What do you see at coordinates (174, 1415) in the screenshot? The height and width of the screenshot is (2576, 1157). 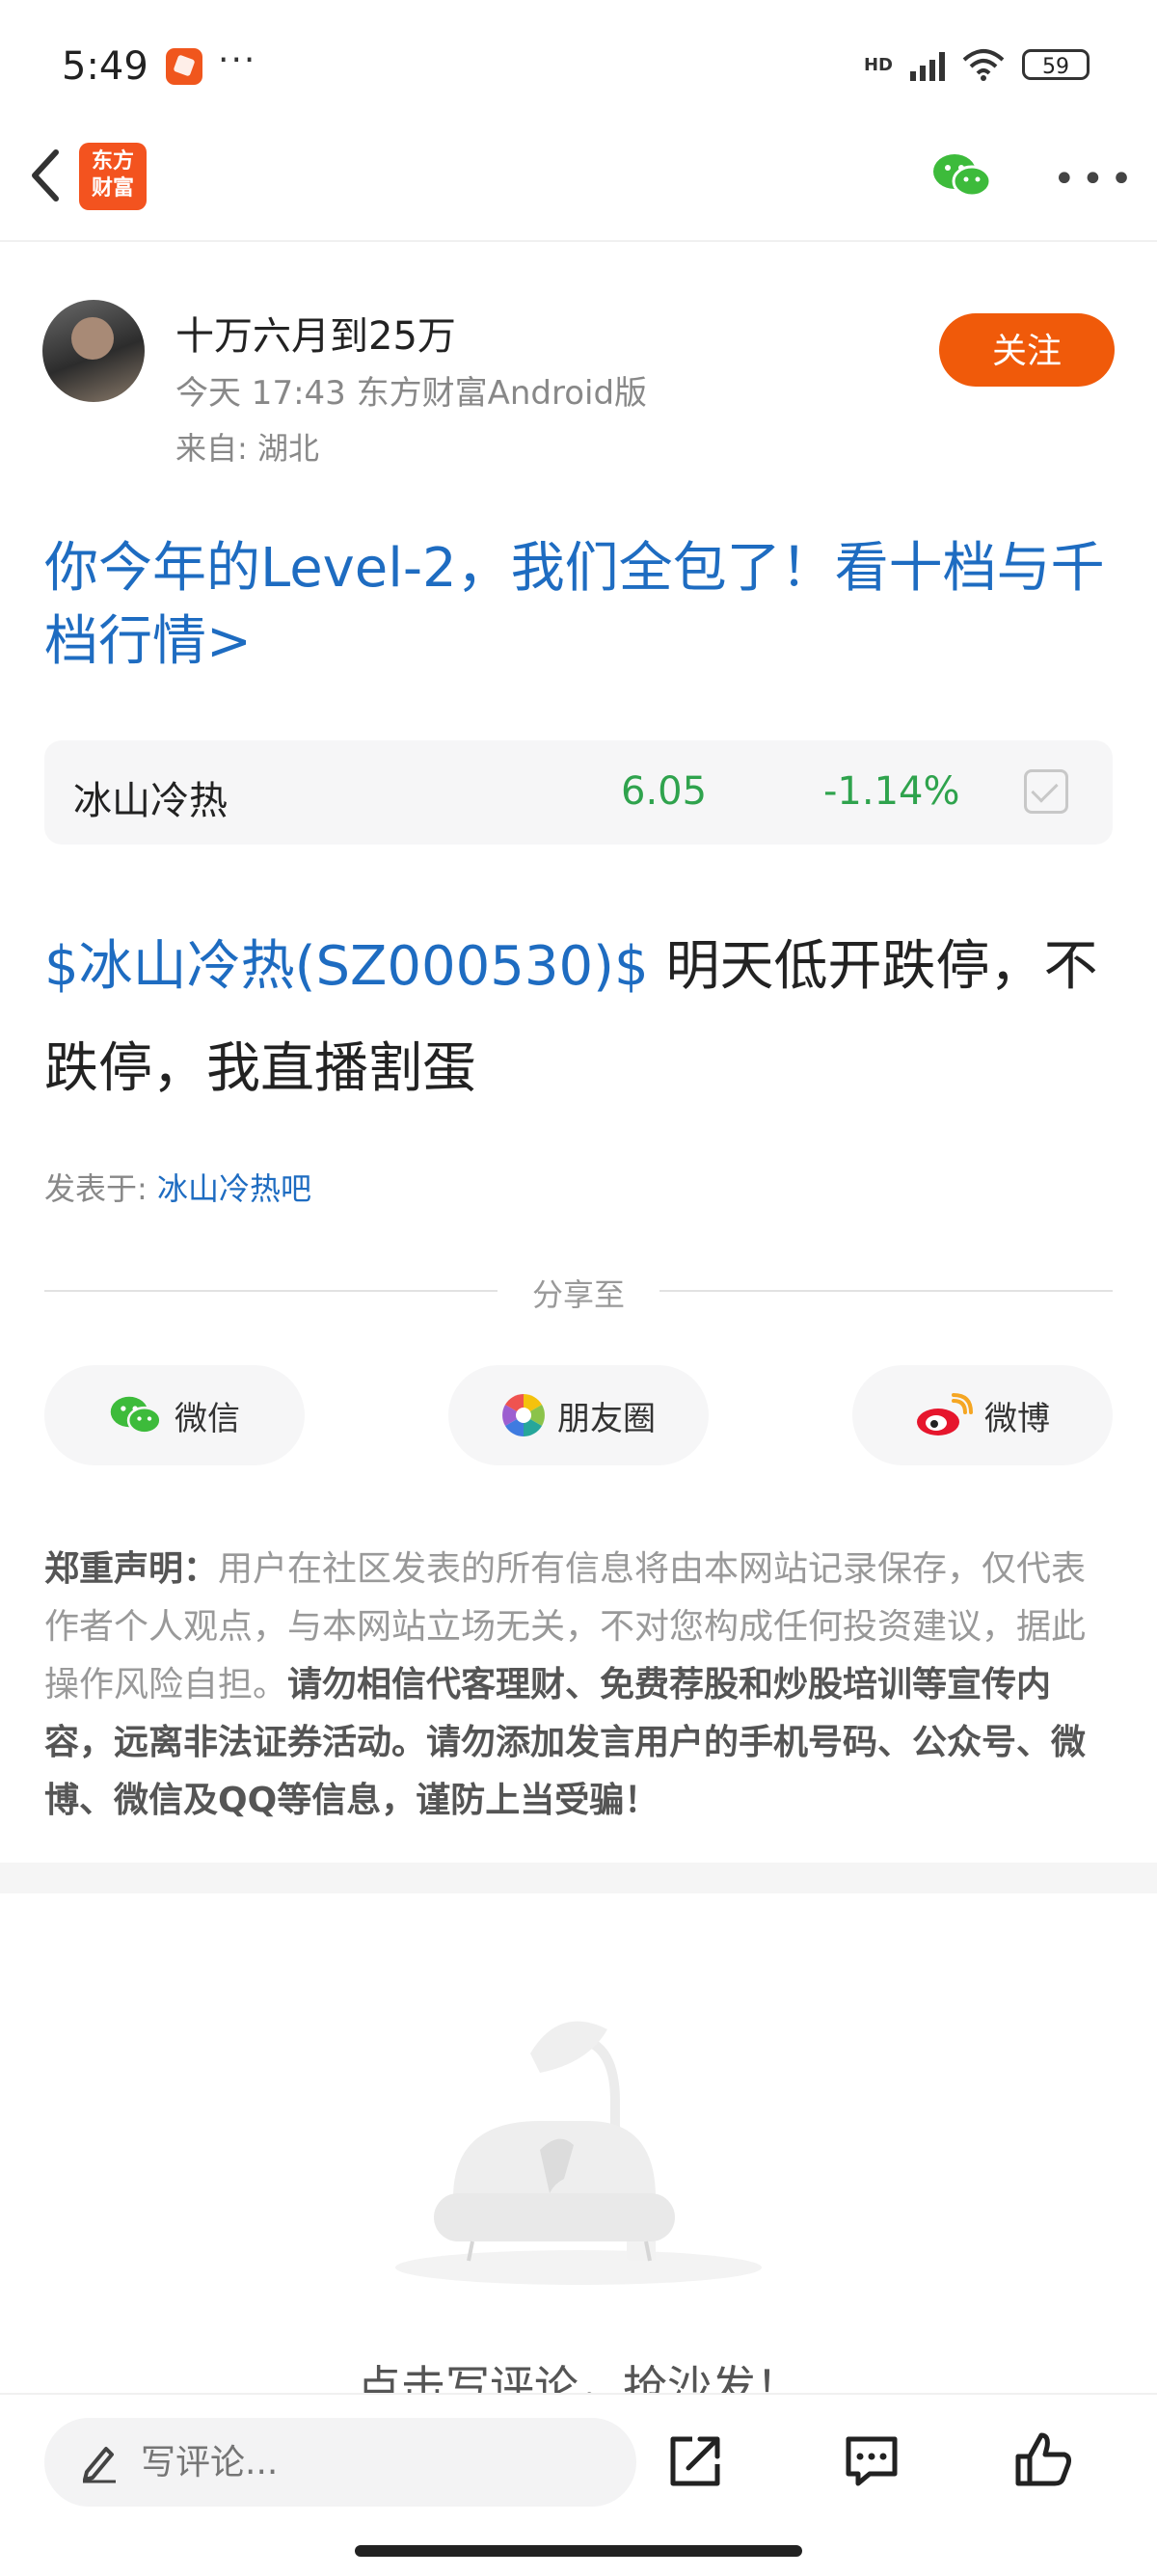 I see `share-wechat-button: 微信` at bounding box center [174, 1415].